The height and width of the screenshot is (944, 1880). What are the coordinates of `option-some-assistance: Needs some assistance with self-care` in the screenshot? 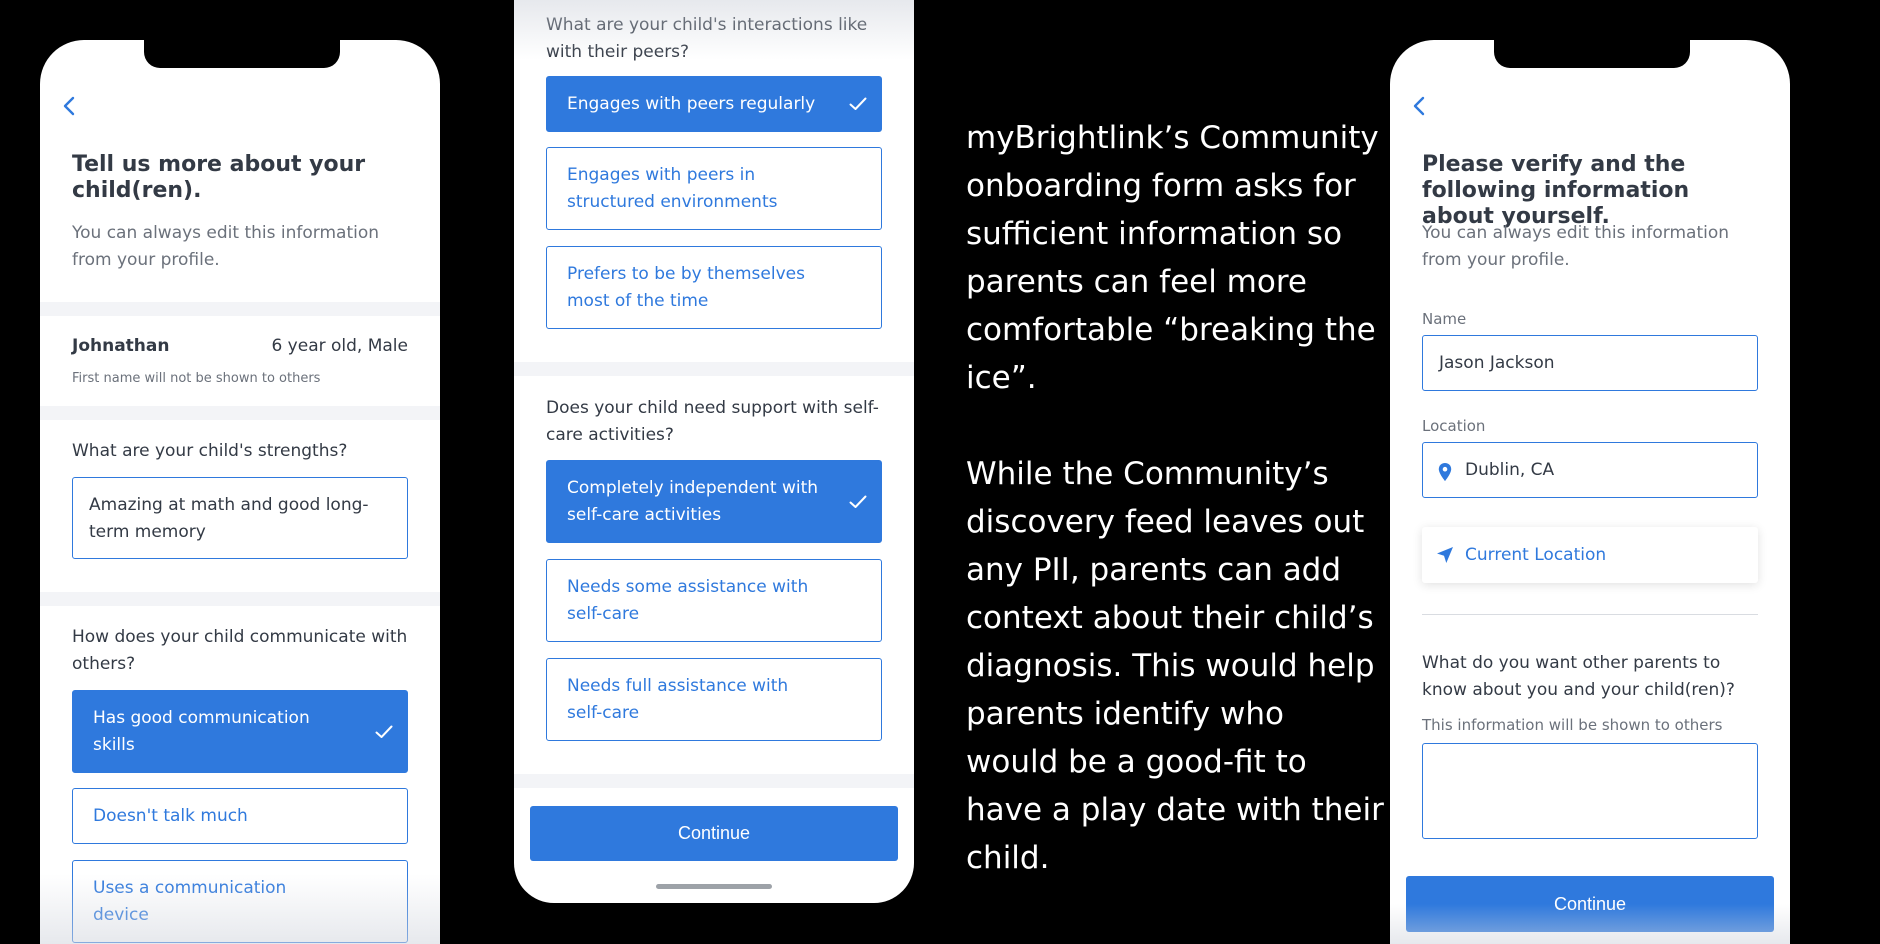 It's located at (714, 600).